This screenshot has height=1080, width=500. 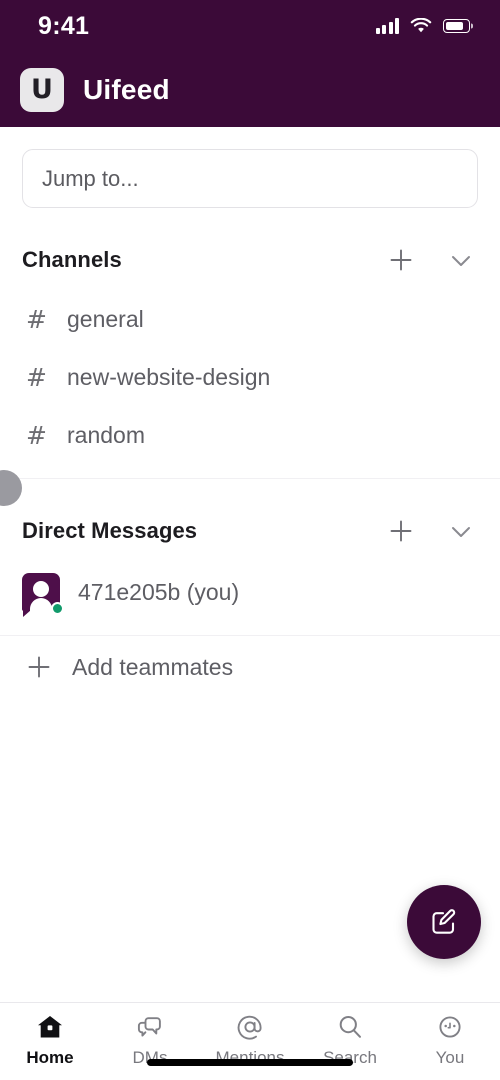 I want to click on workspace-header: U Uifeed, so click(x=250, y=89).